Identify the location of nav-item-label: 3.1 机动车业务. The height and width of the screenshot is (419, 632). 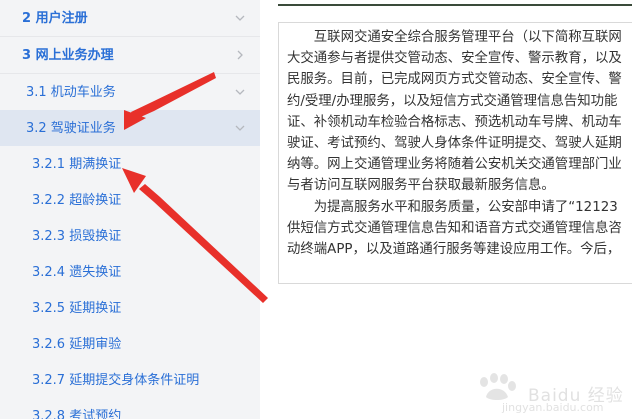
(71, 92).